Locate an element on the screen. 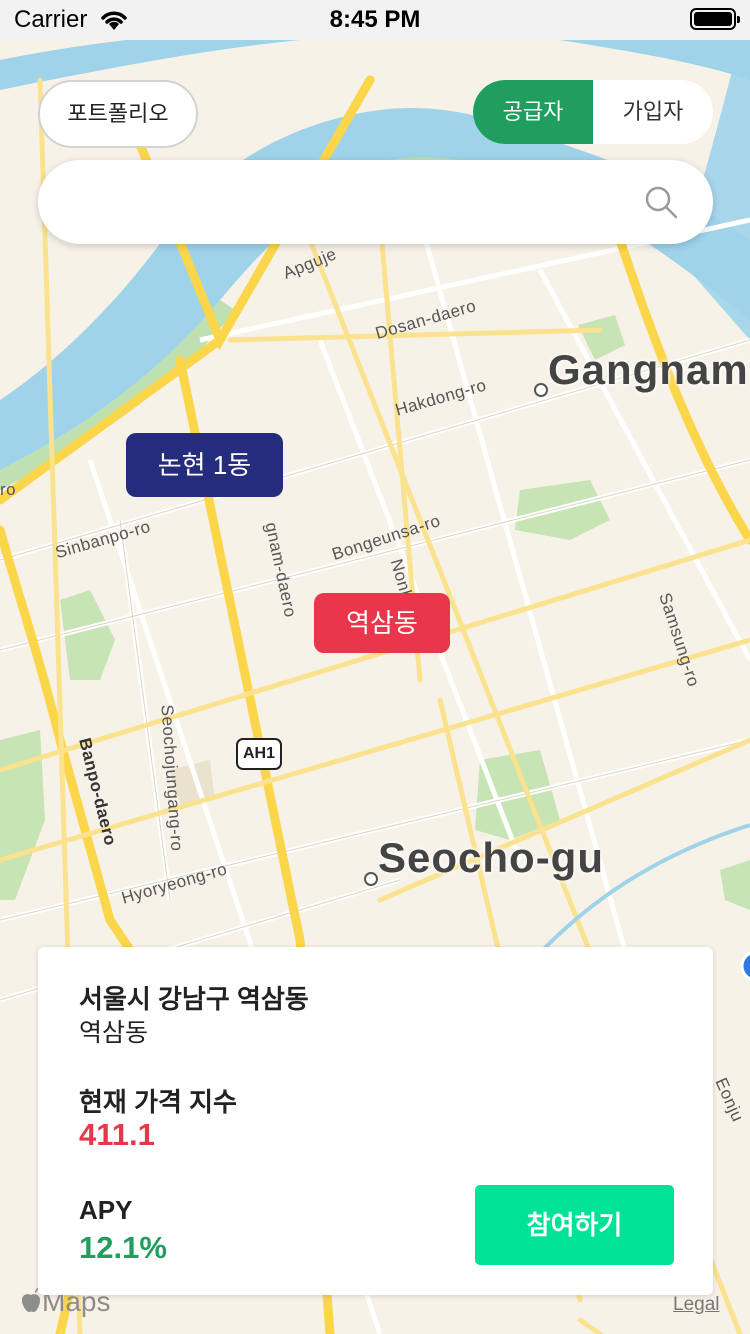 The width and height of the screenshot is (750, 1334). map-marker-yeoksam: 역삼동 is located at coordinates (382, 623).